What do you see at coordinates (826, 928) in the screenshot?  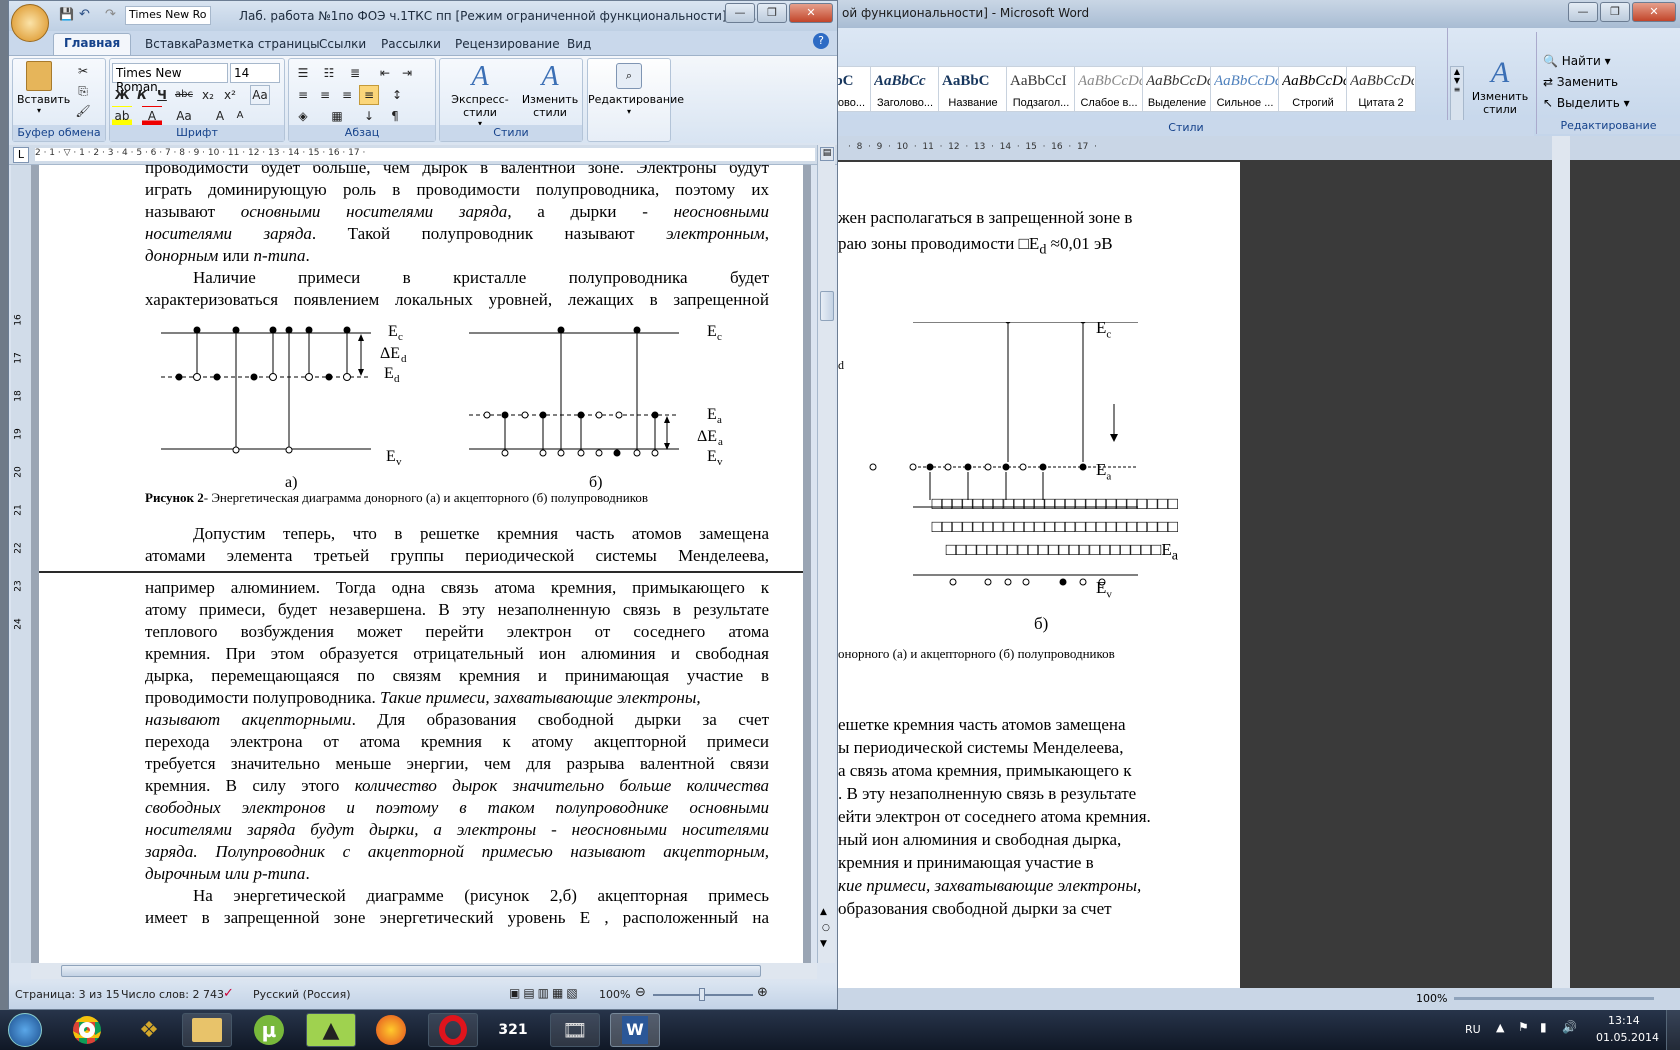 I see `browse-object-icon: ○` at bounding box center [826, 928].